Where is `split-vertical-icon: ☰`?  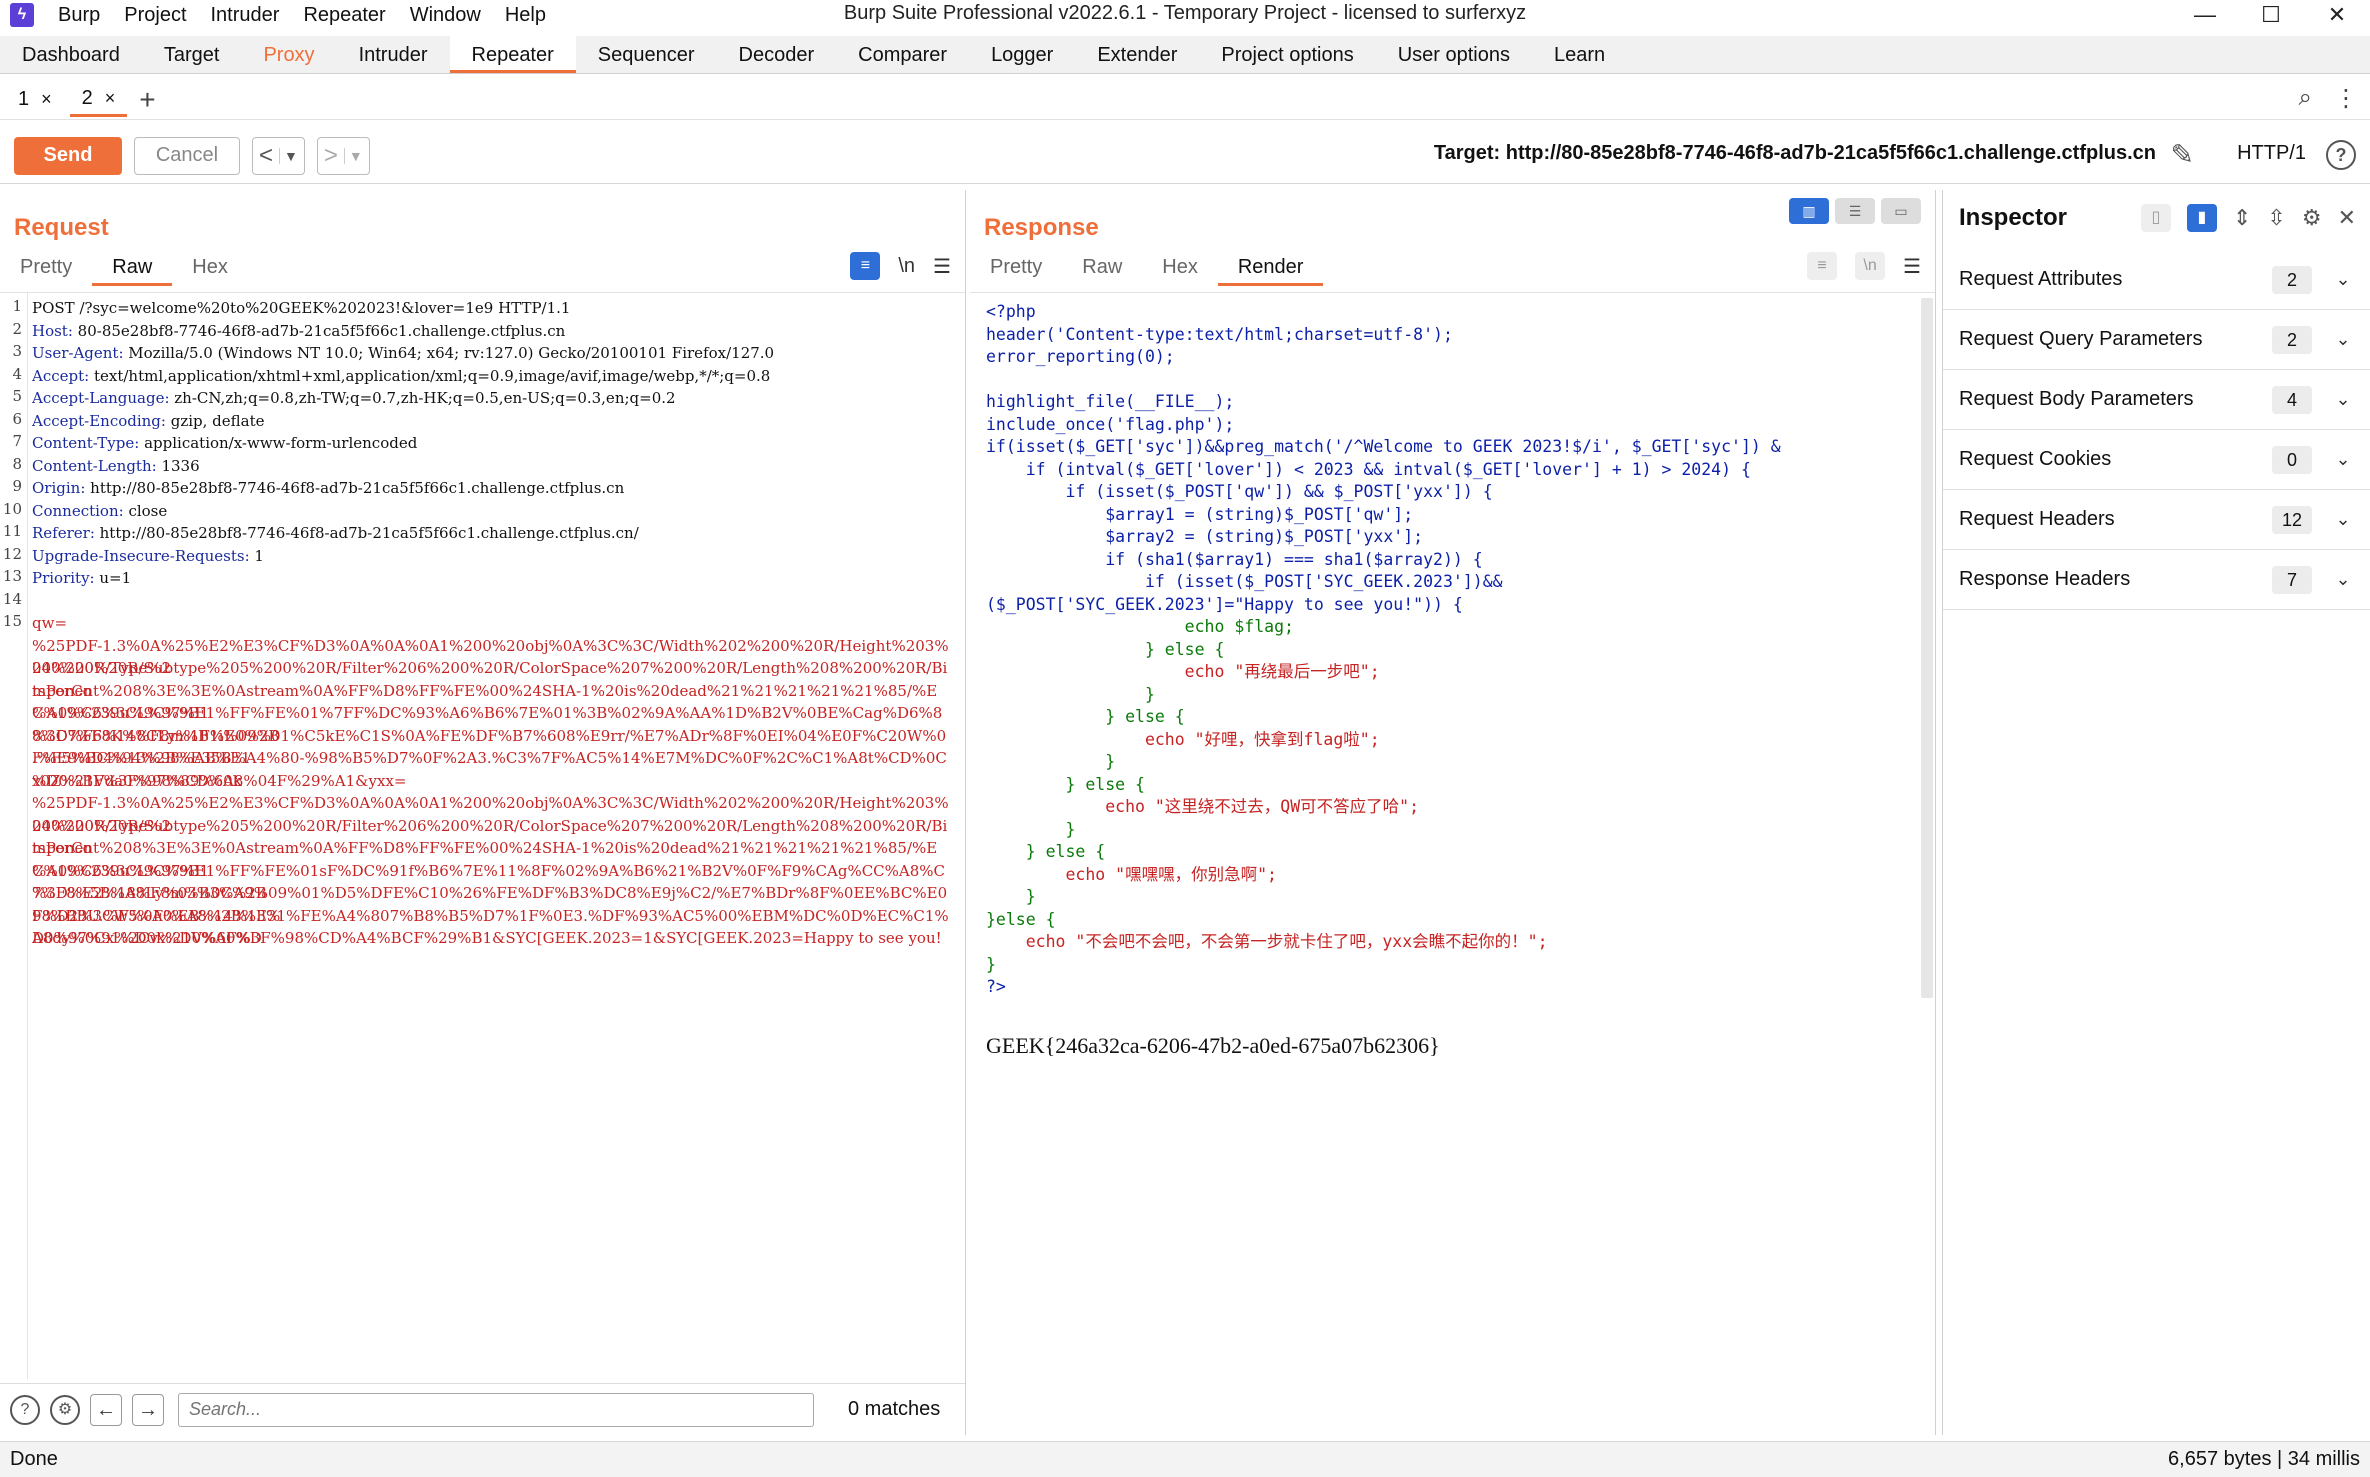 split-vertical-icon: ☰ is located at coordinates (1855, 211).